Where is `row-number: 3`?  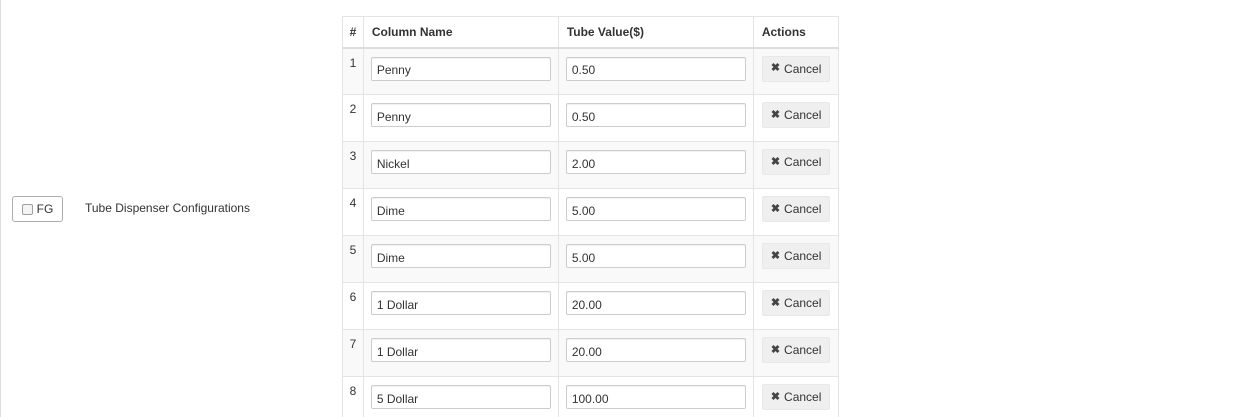
row-number: 3 is located at coordinates (353, 165).